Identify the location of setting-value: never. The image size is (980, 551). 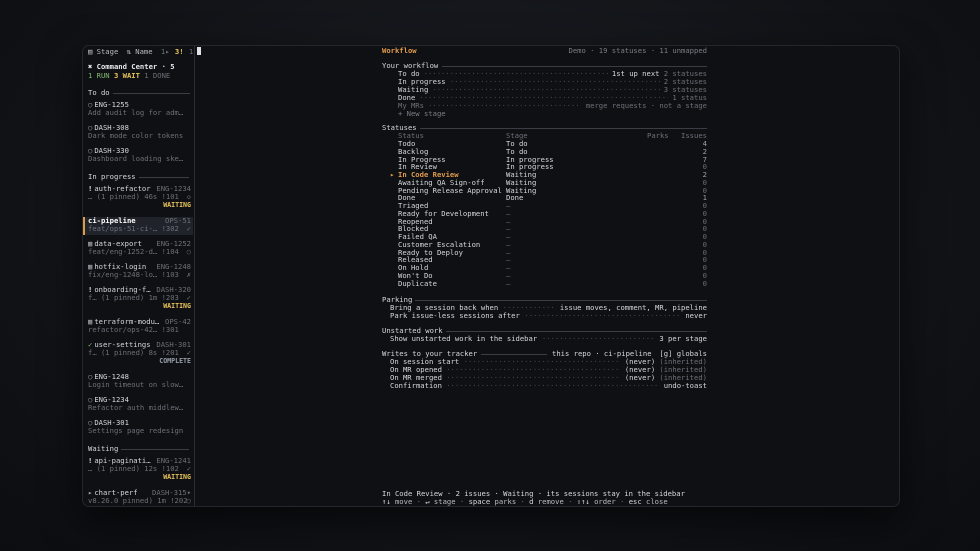
(696, 315).